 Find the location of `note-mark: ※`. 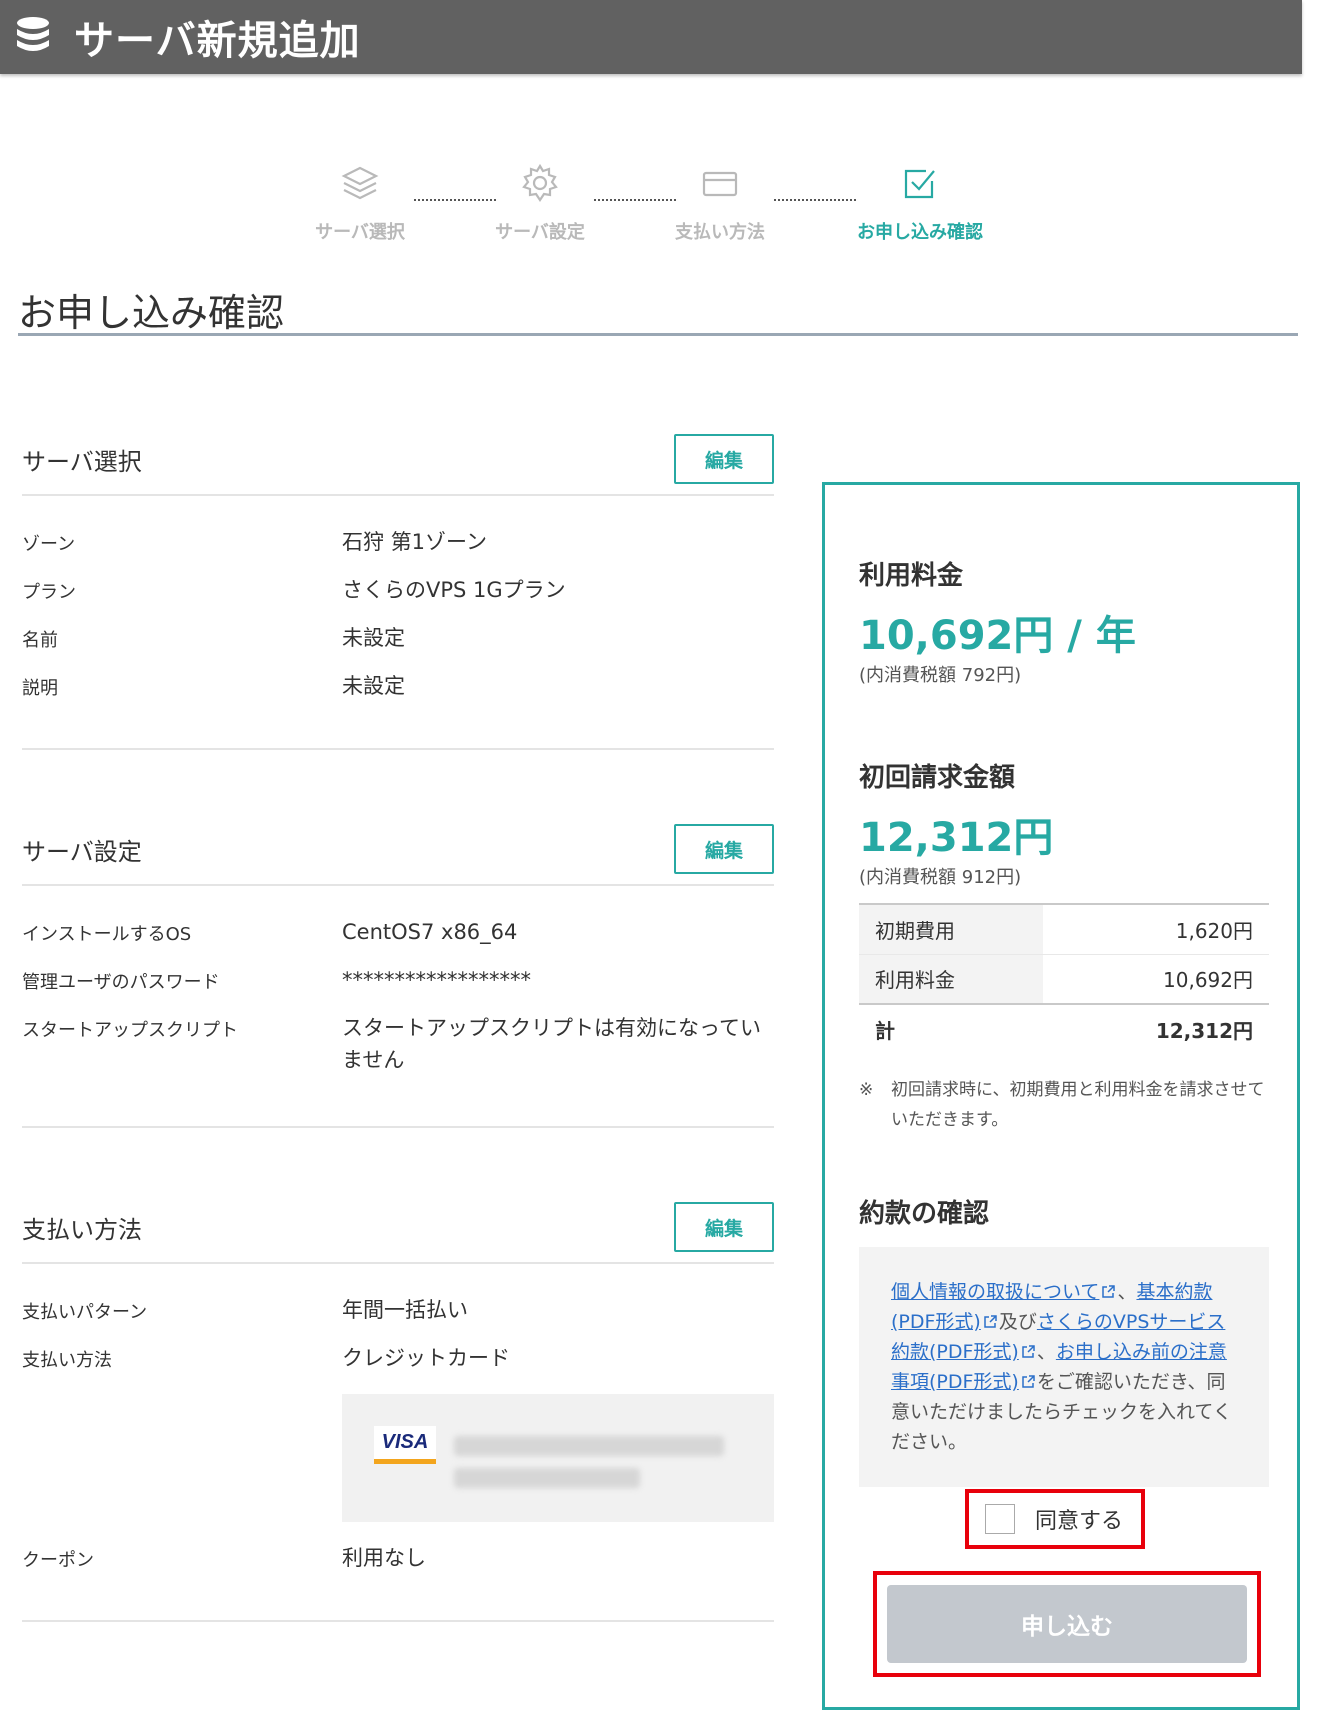

note-mark: ※ is located at coordinates (866, 1090).